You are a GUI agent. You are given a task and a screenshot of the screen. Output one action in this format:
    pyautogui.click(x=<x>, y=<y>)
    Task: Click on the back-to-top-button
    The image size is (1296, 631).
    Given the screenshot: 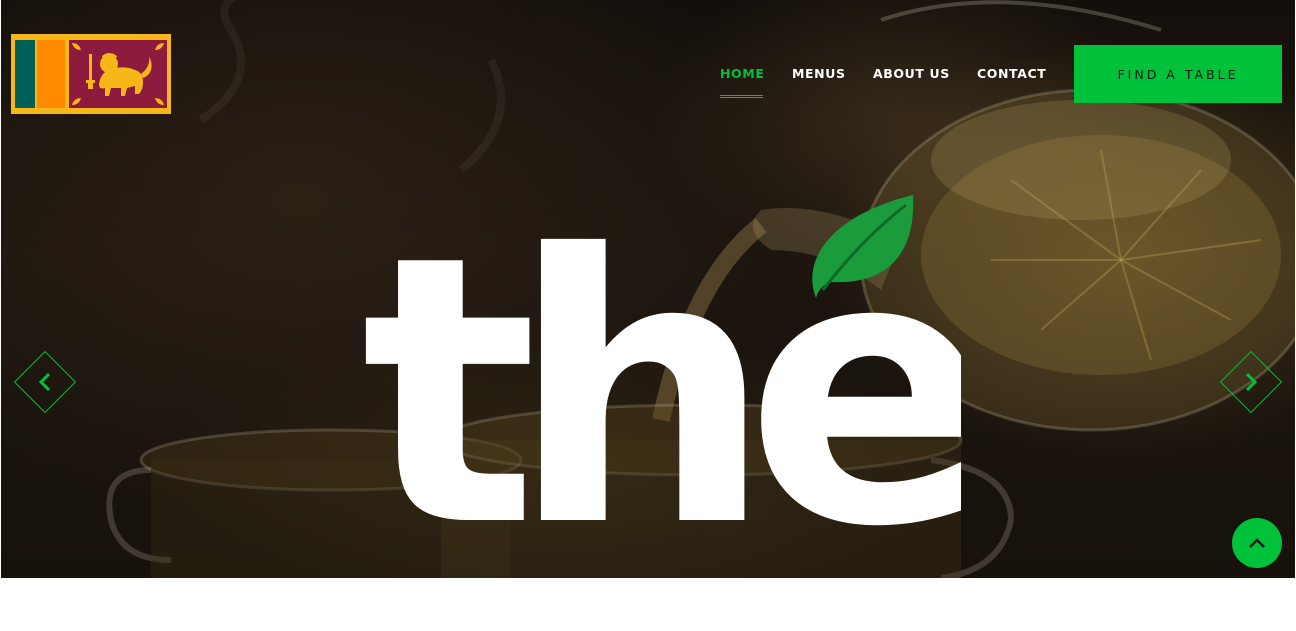 What is the action you would take?
    pyautogui.click(x=1257, y=543)
    